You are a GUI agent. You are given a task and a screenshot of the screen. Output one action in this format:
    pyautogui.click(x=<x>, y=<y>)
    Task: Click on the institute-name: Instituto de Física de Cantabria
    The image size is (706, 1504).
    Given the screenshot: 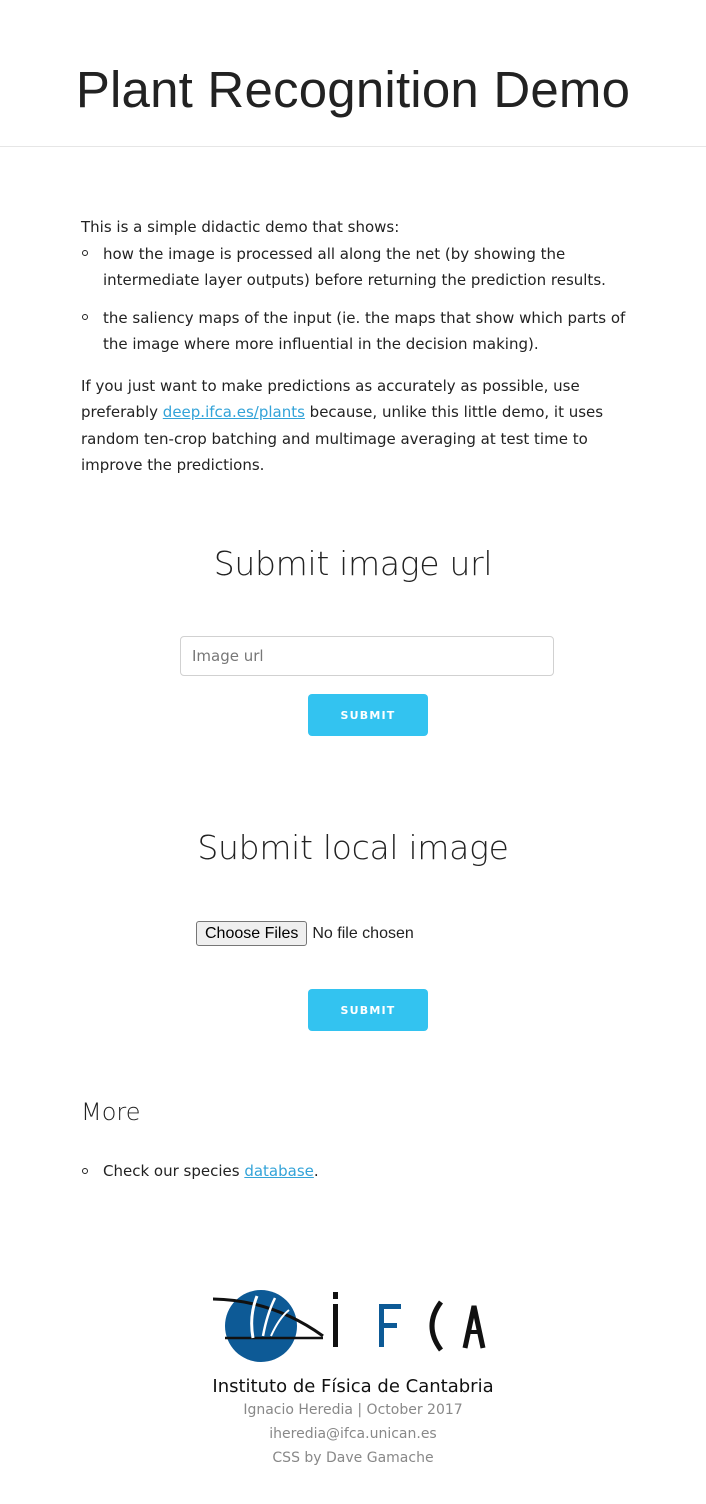 What is the action you would take?
    pyautogui.click(x=353, y=1386)
    